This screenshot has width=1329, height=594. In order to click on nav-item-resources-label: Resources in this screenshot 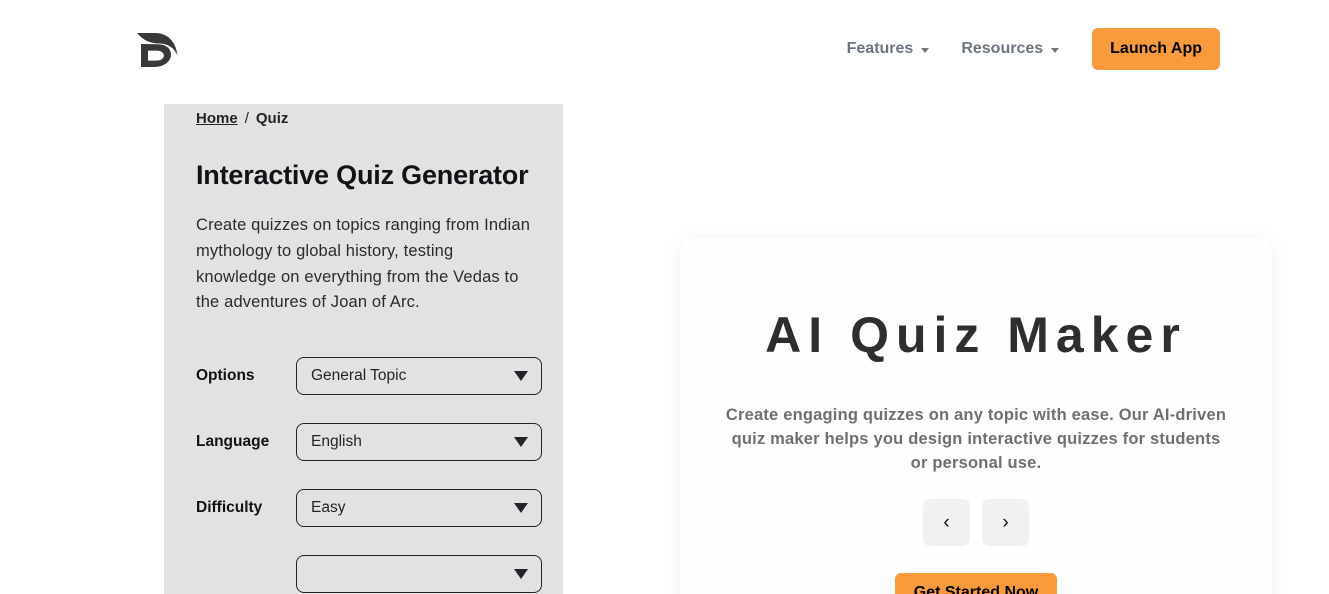, I will do `click(1002, 48)`.